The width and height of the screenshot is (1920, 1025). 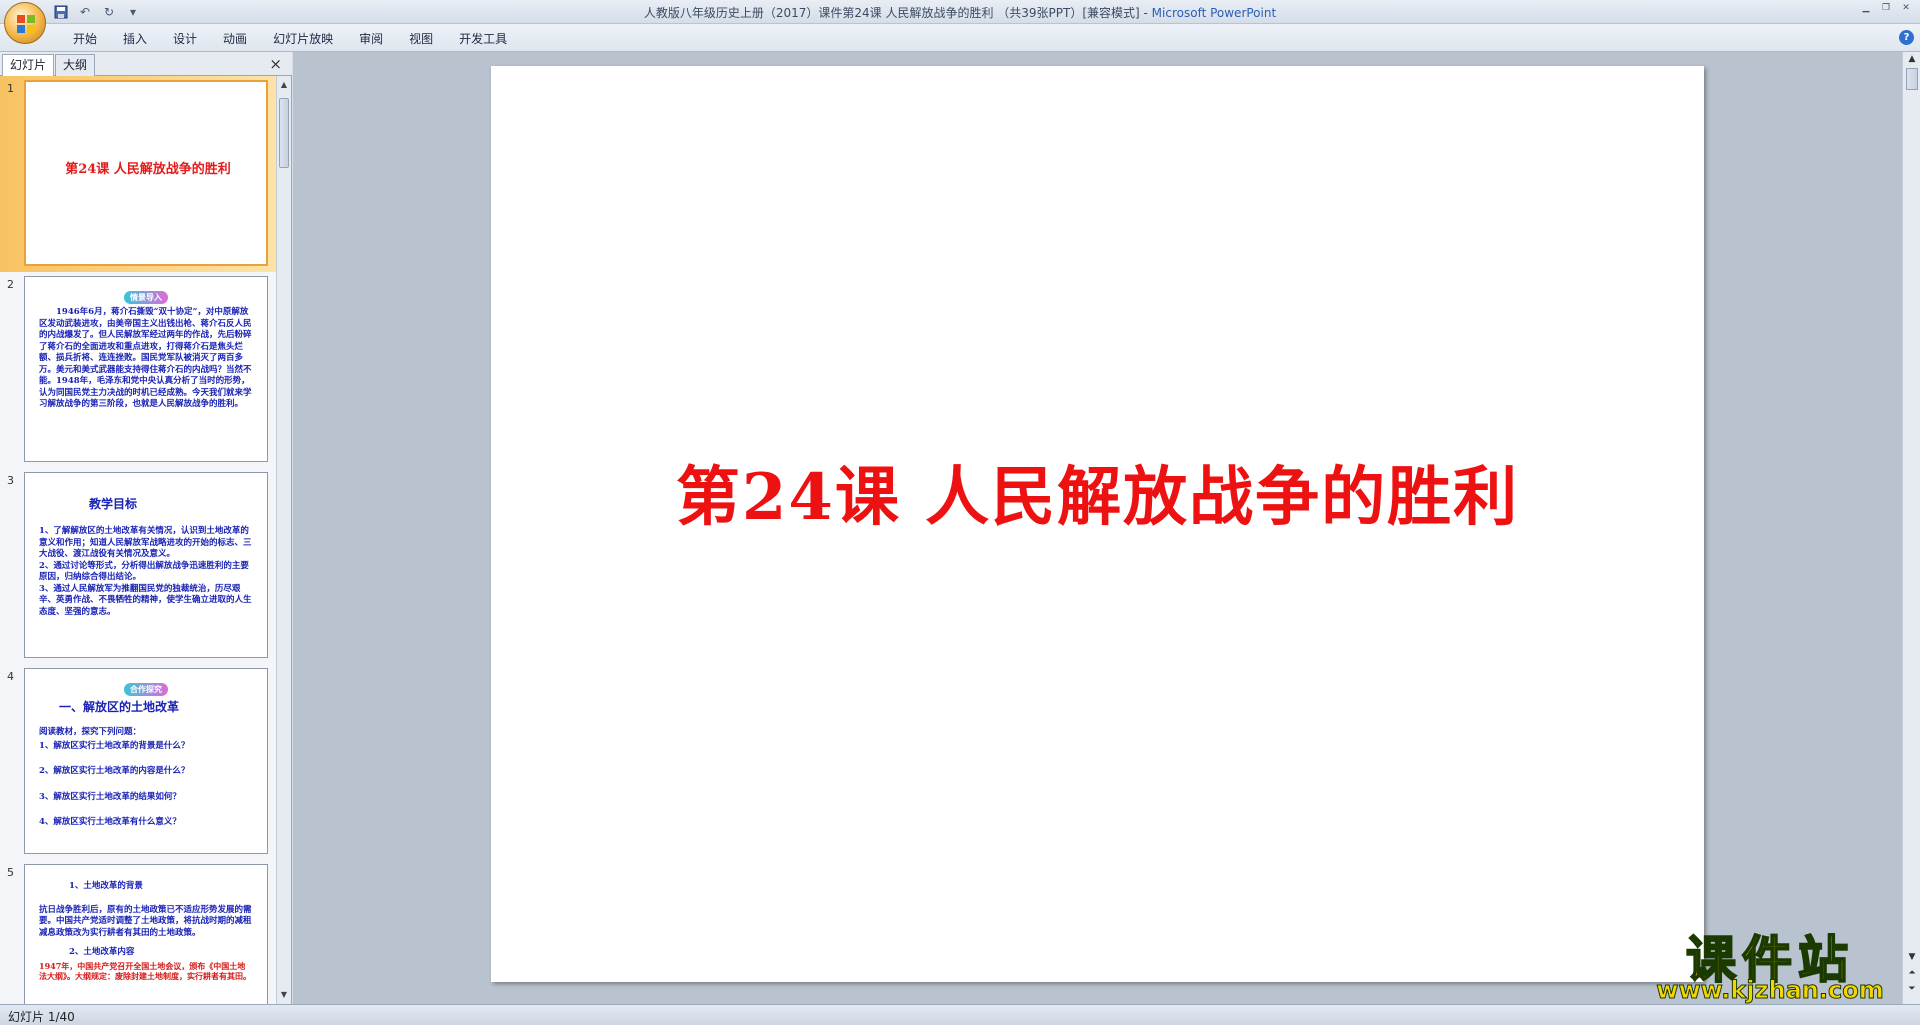 I want to click on thumbnail-heading: 一、解放区的土地改革, so click(x=119, y=707).